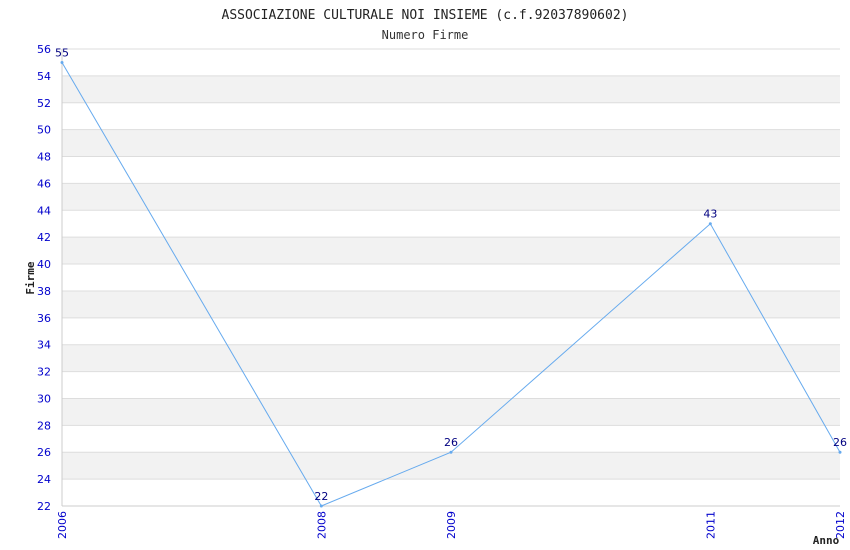 This screenshot has height=550, width=850. What do you see at coordinates (44, 425) in the screenshot?
I see `y-tick-label: 28` at bounding box center [44, 425].